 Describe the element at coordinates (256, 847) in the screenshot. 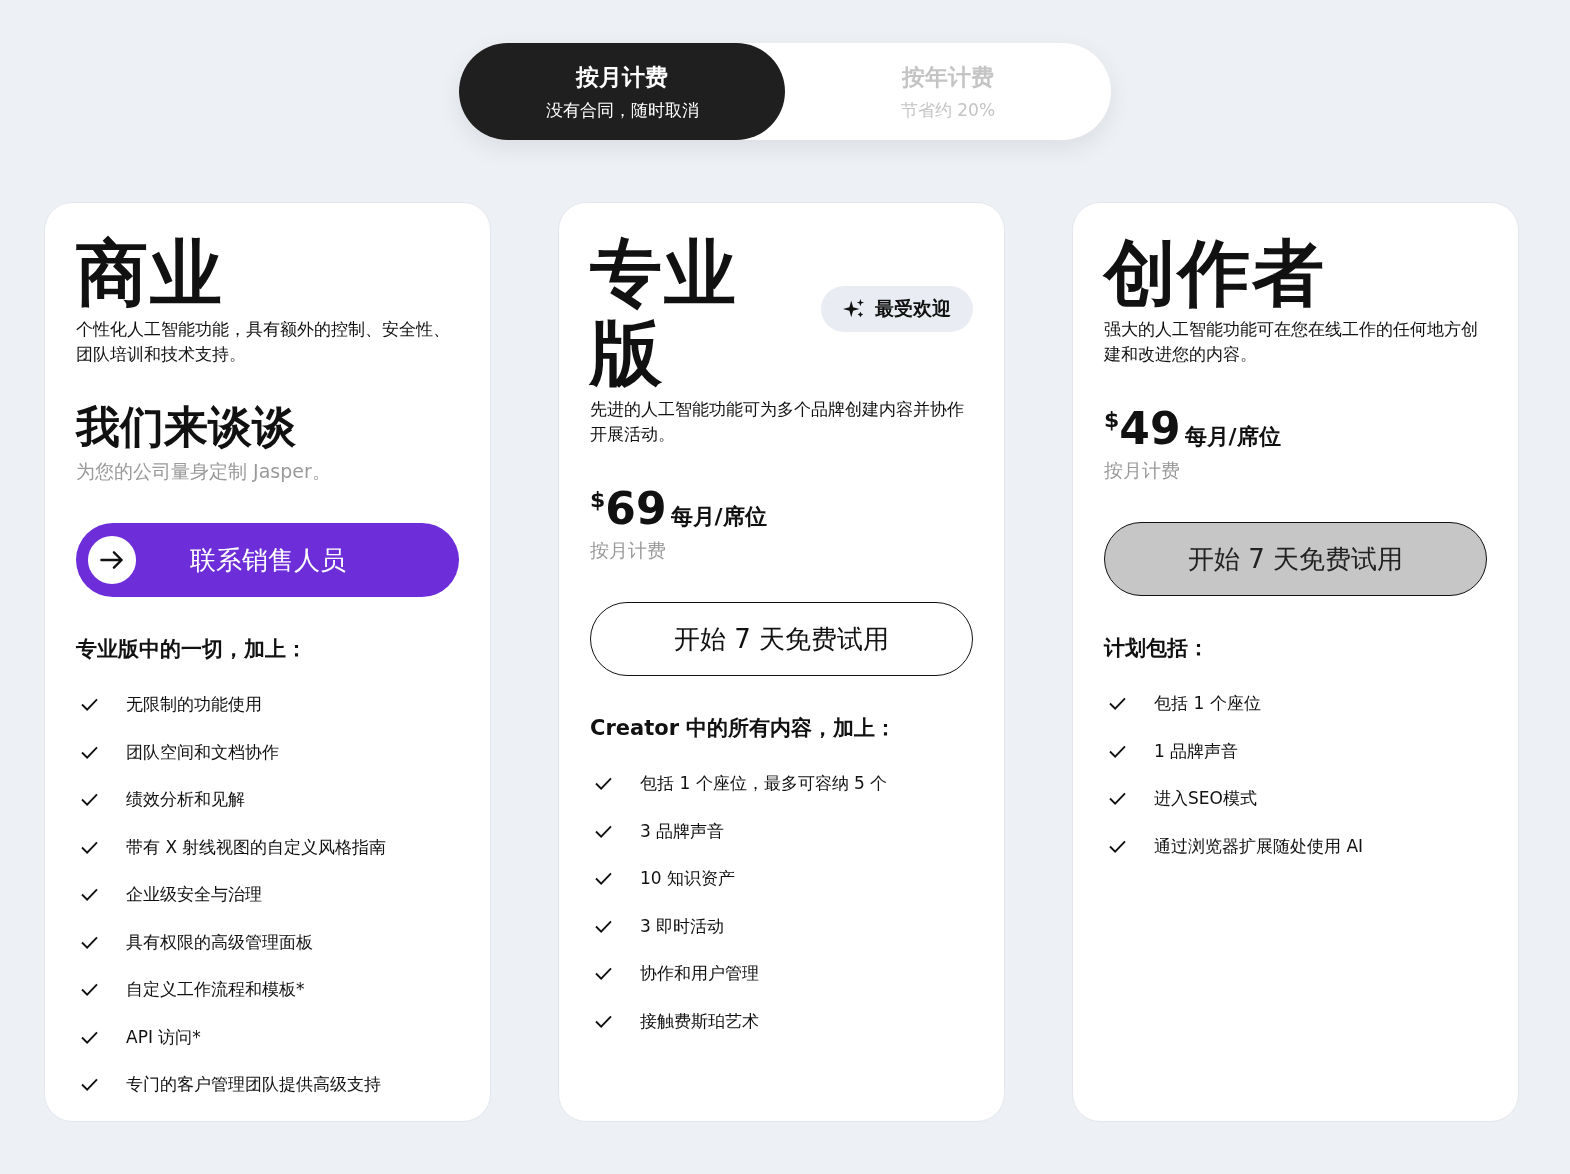

I see `feature-item: 带有 X 射线视图的自定义风格指南` at that location.